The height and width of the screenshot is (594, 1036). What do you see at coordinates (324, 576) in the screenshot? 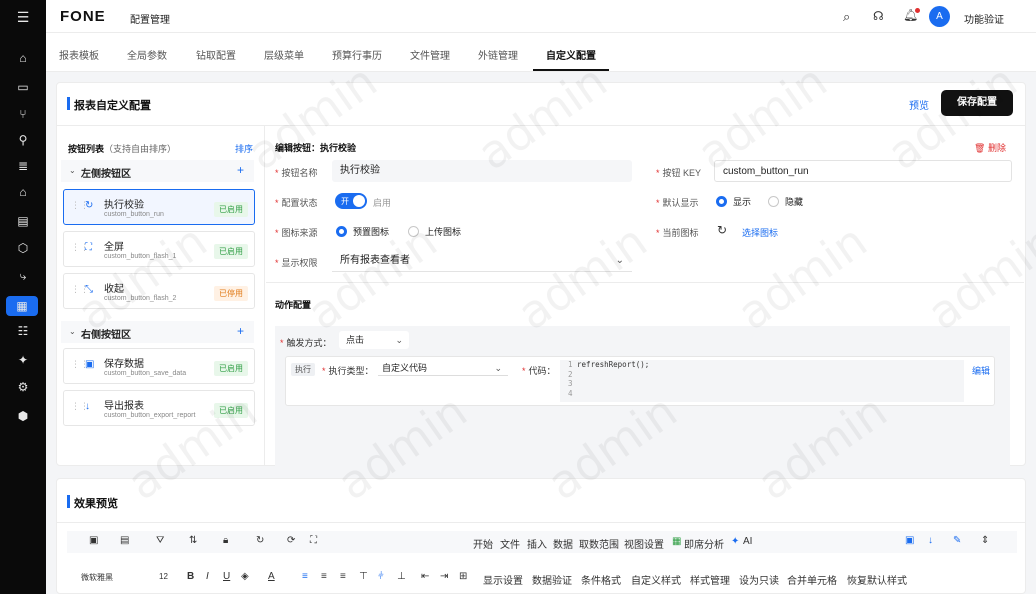
I see `align-center-icon: ≡` at bounding box center [324, 576].